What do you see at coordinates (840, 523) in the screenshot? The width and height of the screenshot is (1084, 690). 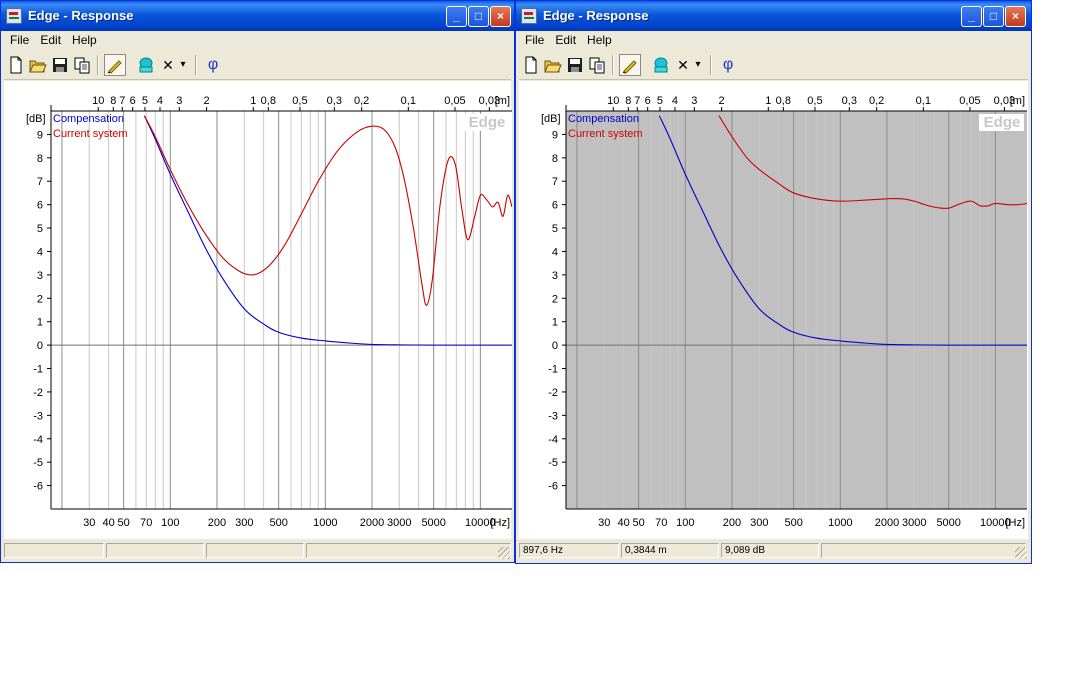 I see `x-tick-label: 1000` at bounding box center [840, 523].